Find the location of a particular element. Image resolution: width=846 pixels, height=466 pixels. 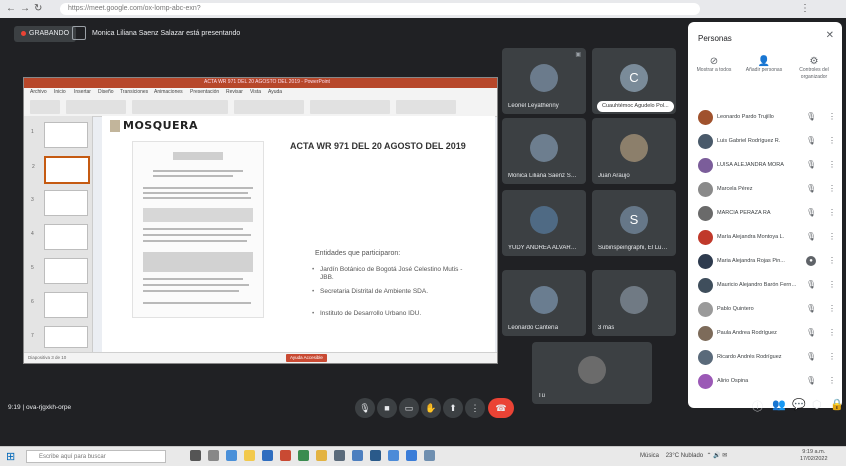

ribbon-tab: Presentación is located at coordinates (204, 92).